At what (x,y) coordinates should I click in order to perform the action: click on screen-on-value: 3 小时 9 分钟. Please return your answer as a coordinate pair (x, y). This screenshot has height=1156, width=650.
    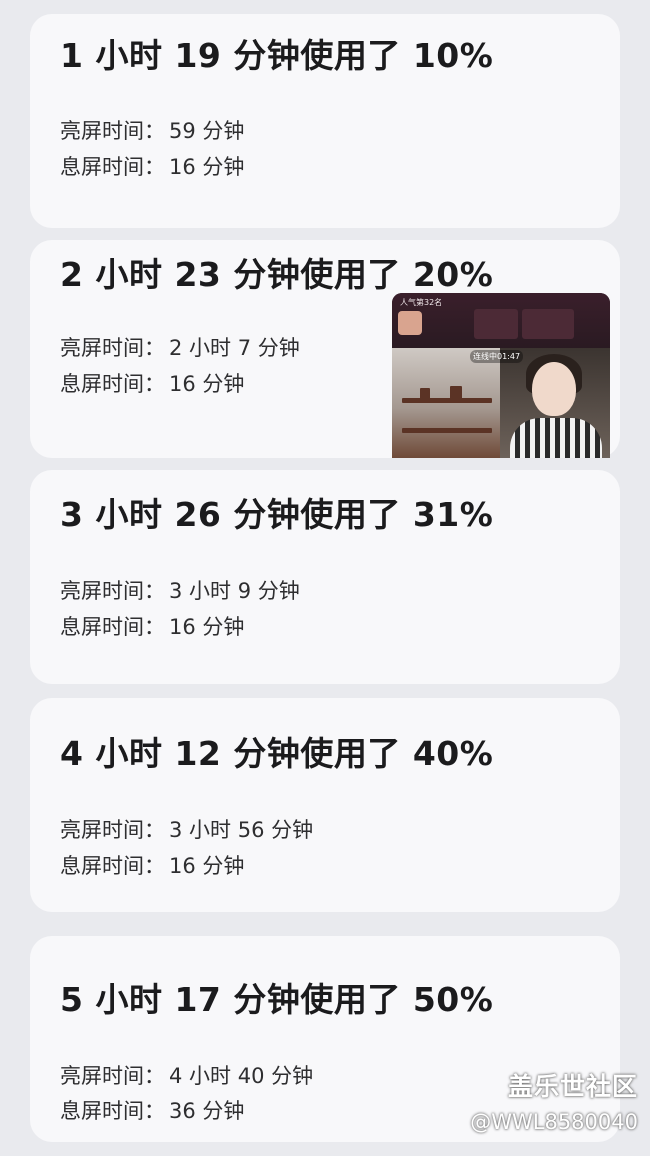
    Looking at the image, I should click on (234, 591).